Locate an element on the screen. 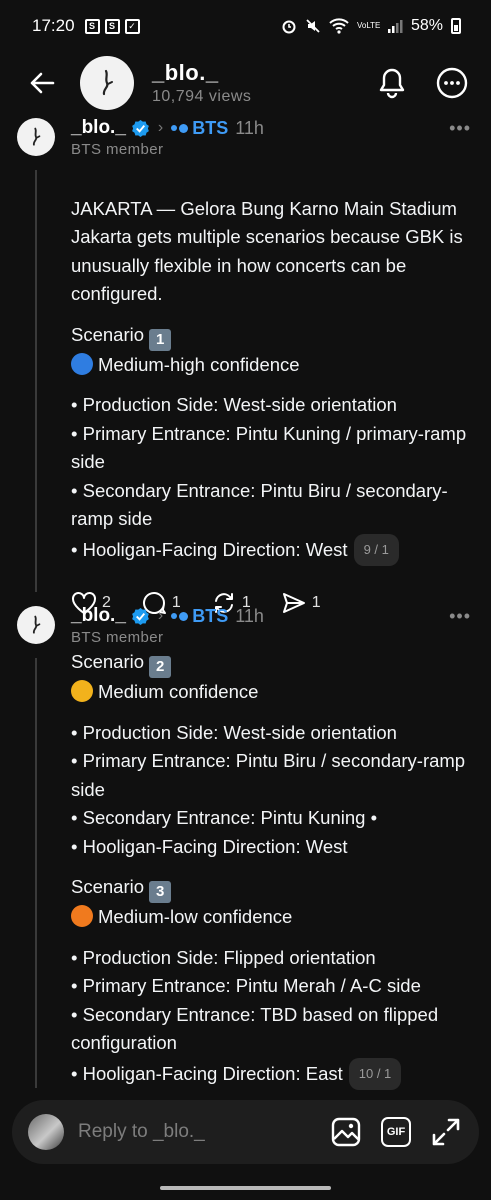 The height and width of the screenshot is (1200, 491). reply-input: Reply to _blo._ is located at coordinates (141, 1132).